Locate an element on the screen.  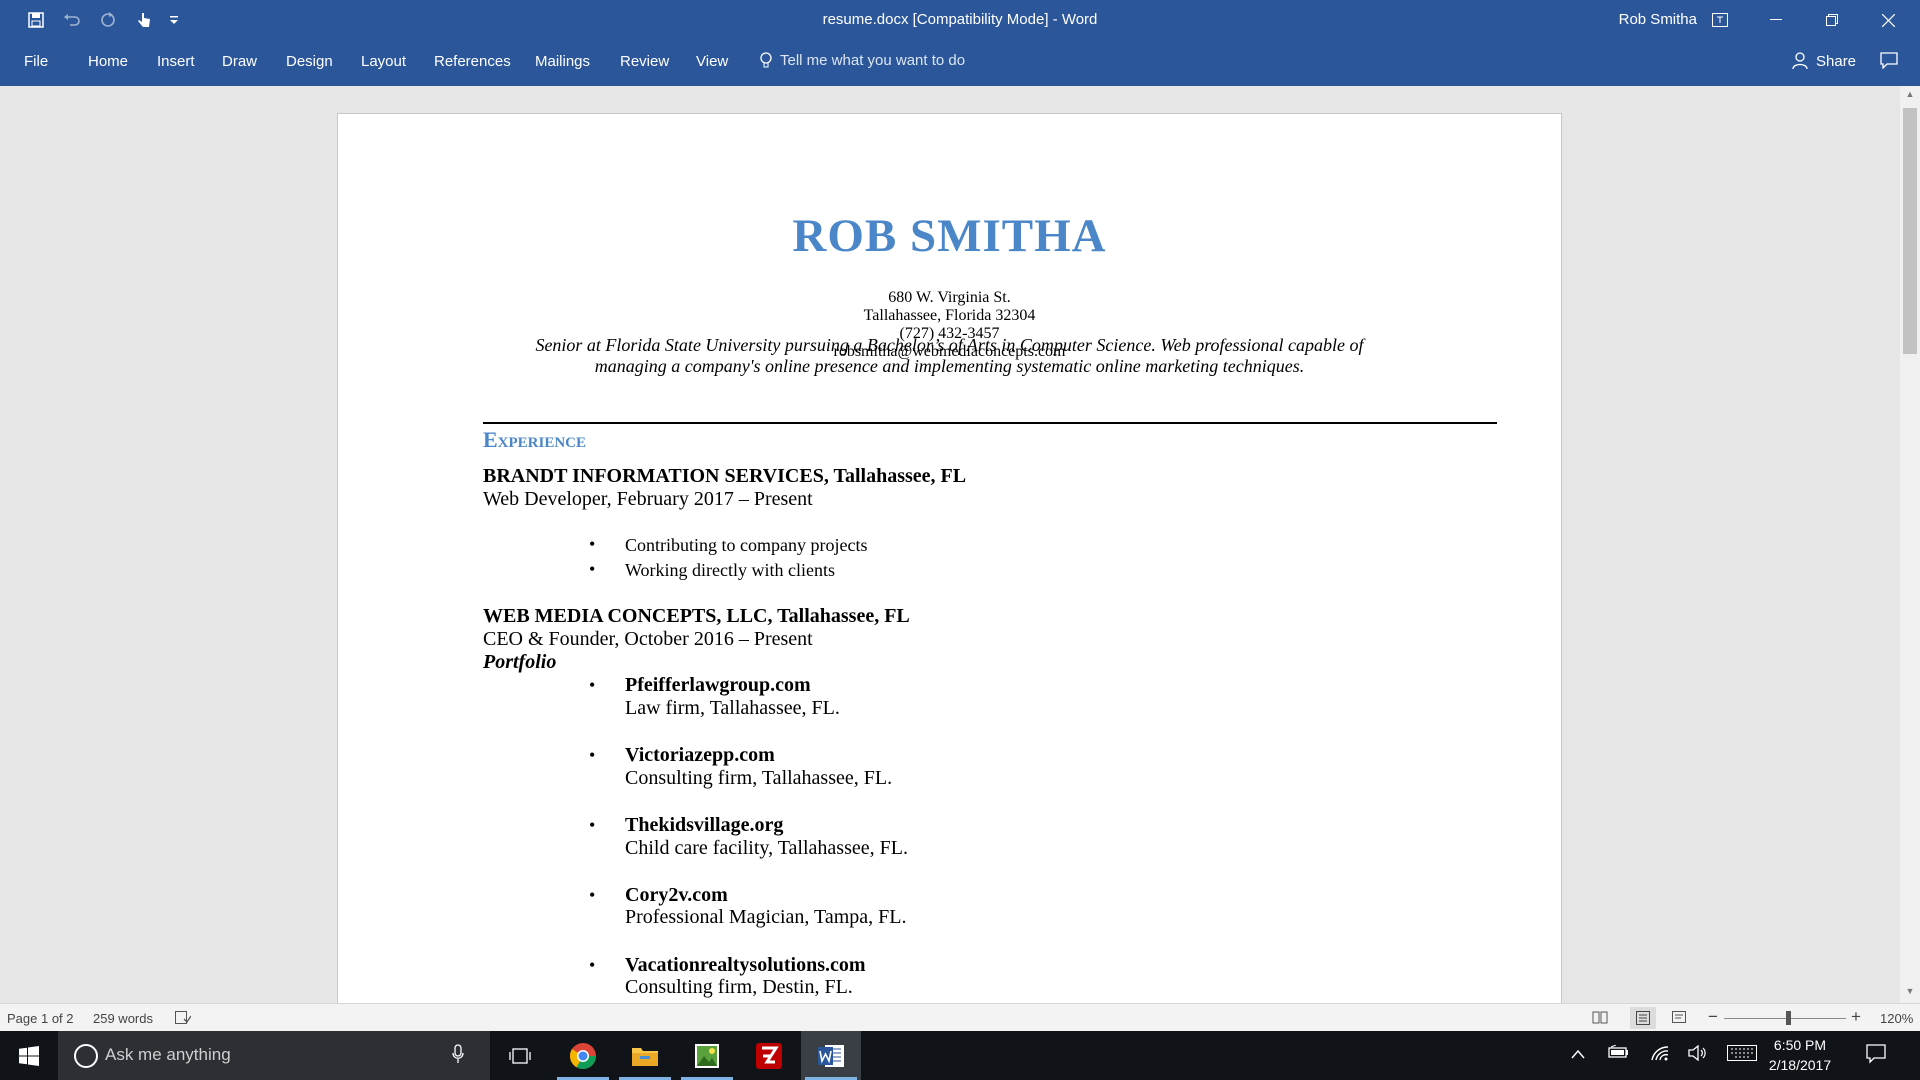
portfolio-item-title: Thekidsvillage.org is located at coordinates (704, 825).